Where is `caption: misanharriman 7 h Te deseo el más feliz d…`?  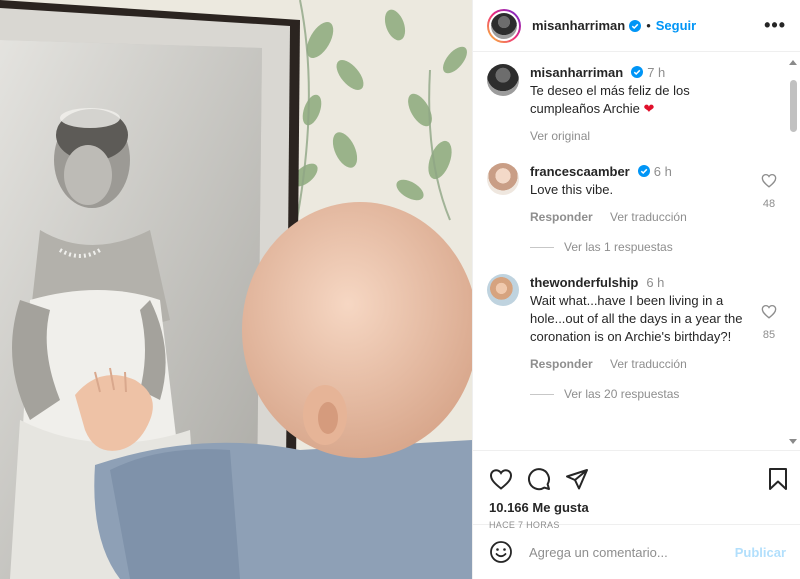
caption: misanharriman 7 h Te deseo el más feliz d… is located at coordinates (643, 104).